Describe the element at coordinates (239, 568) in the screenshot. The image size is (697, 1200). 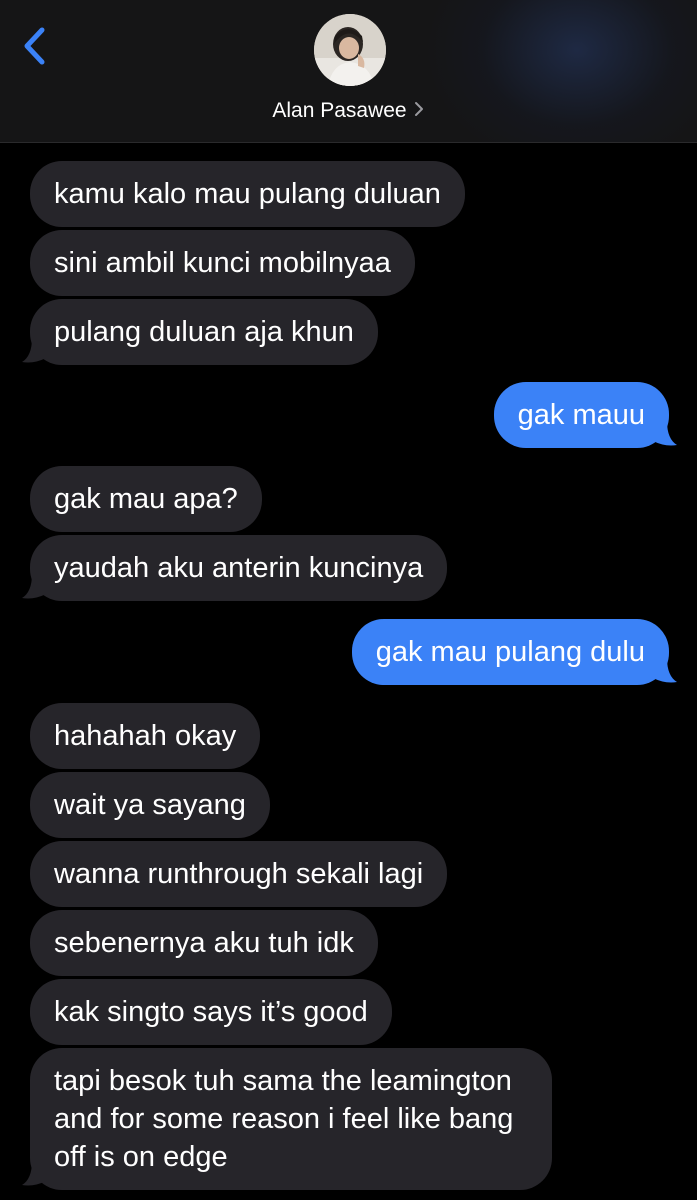
I see `message-bubble-incoming: yaudah aku anterin kuncinya` at that location.